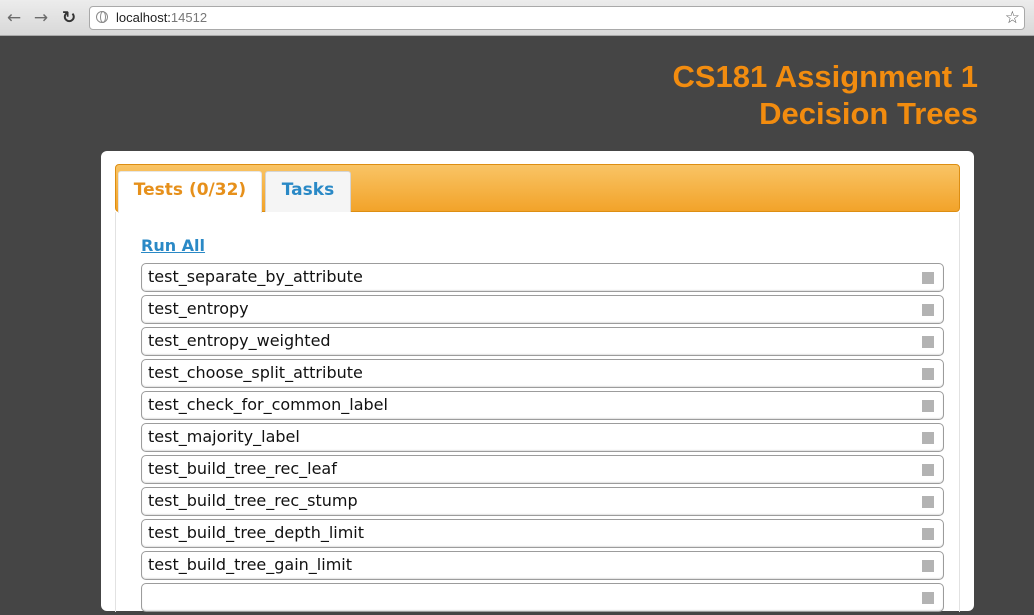 This screenshot has width=1034, height=615. What do you see at coordinates (69, 18) in the screenshot?
I see `reload-icon: ↻` at bounding box center [69, 18].